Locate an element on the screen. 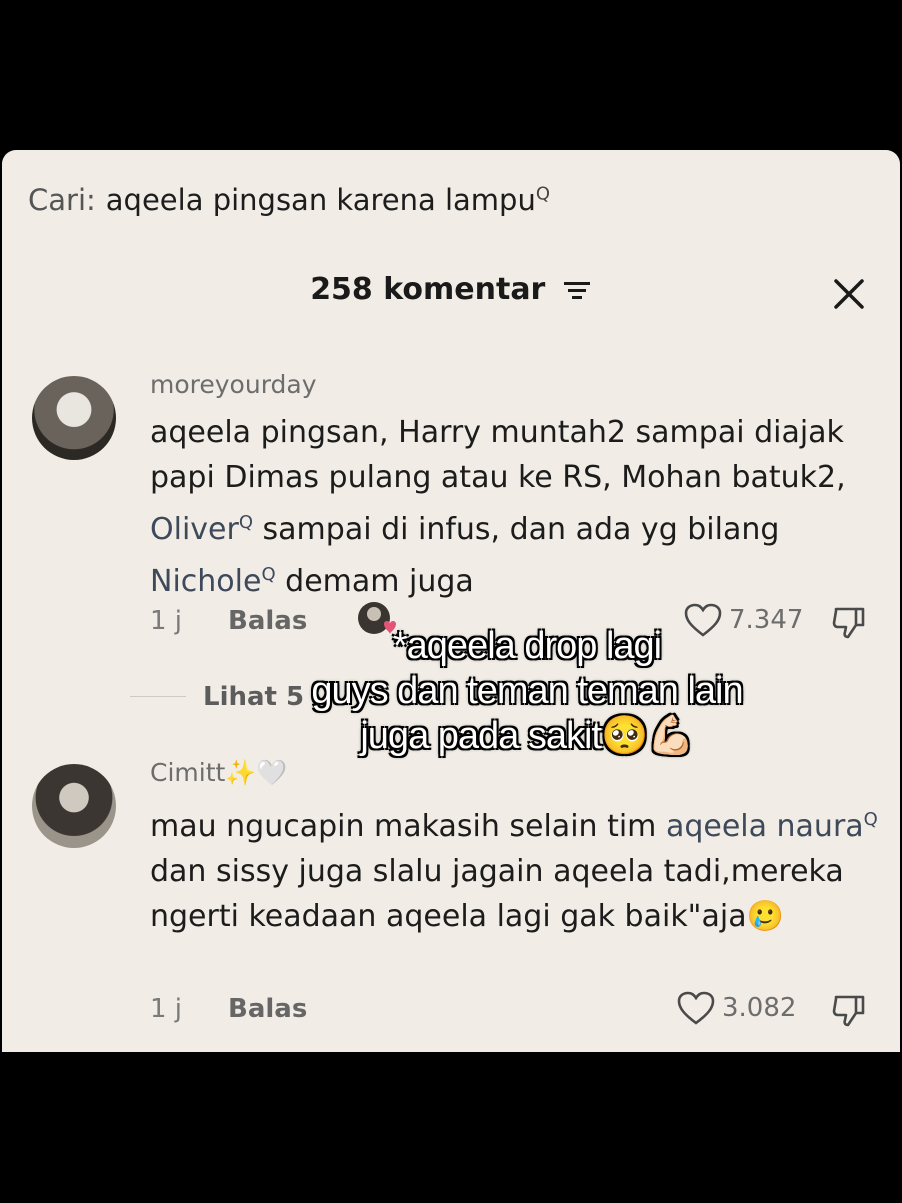 The height and width of the screenshot is (1203, 902). heart-icon is located at coordinates (696, 1008).